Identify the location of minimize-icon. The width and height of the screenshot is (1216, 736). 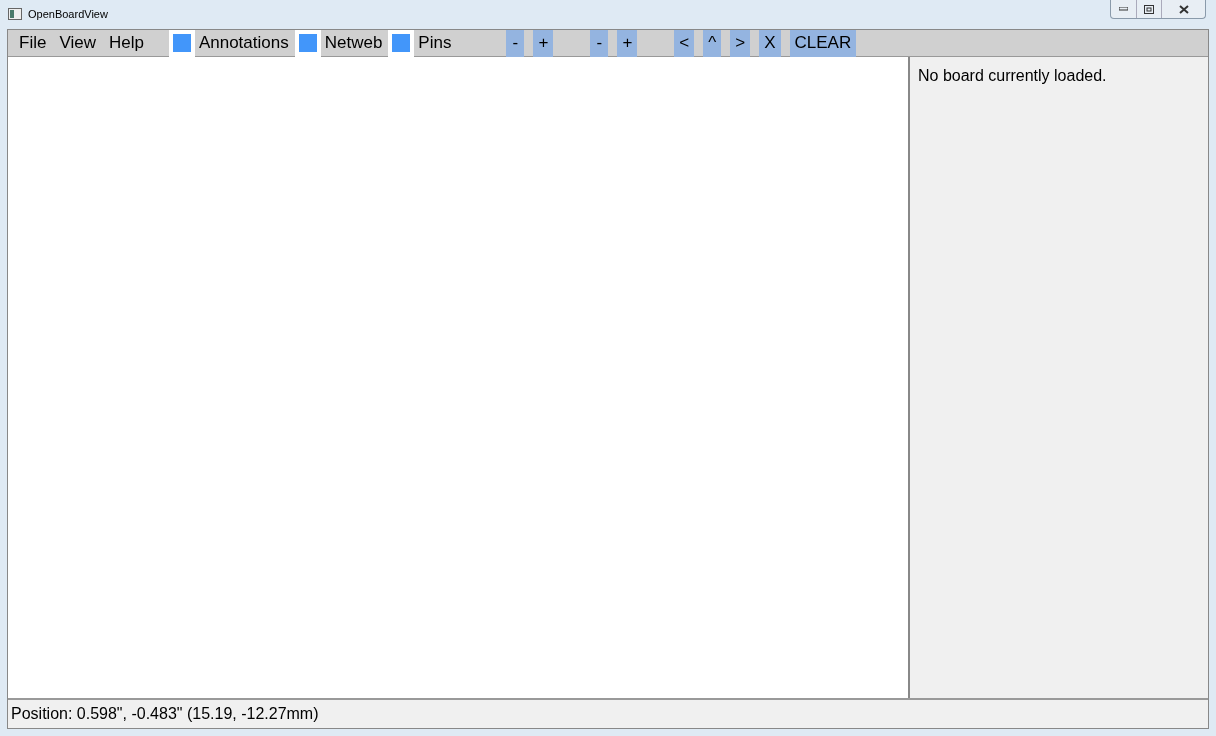
(1123, 9).